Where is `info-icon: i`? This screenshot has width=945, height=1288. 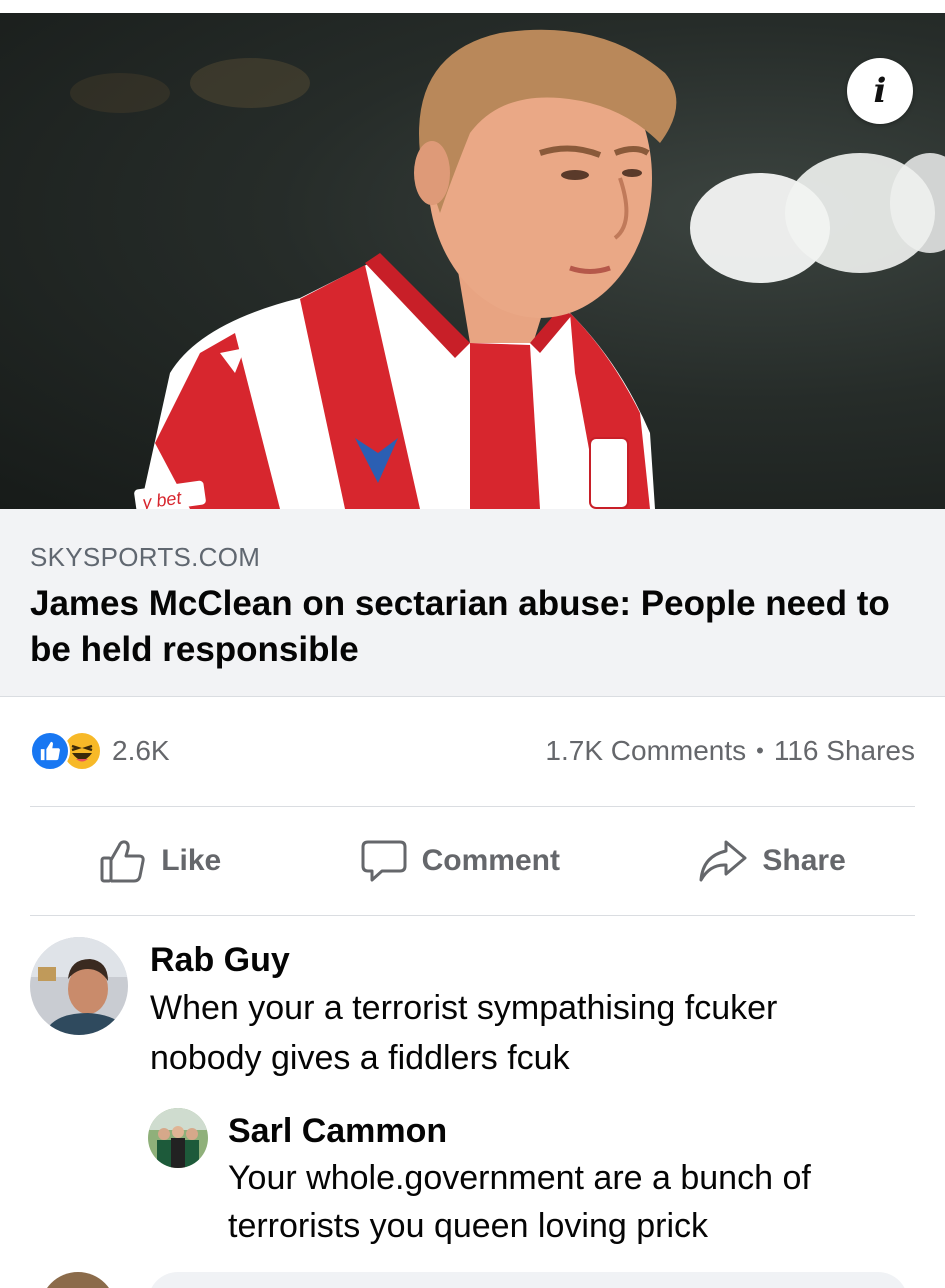 info-icon: i is located at coordinates (880, 91).